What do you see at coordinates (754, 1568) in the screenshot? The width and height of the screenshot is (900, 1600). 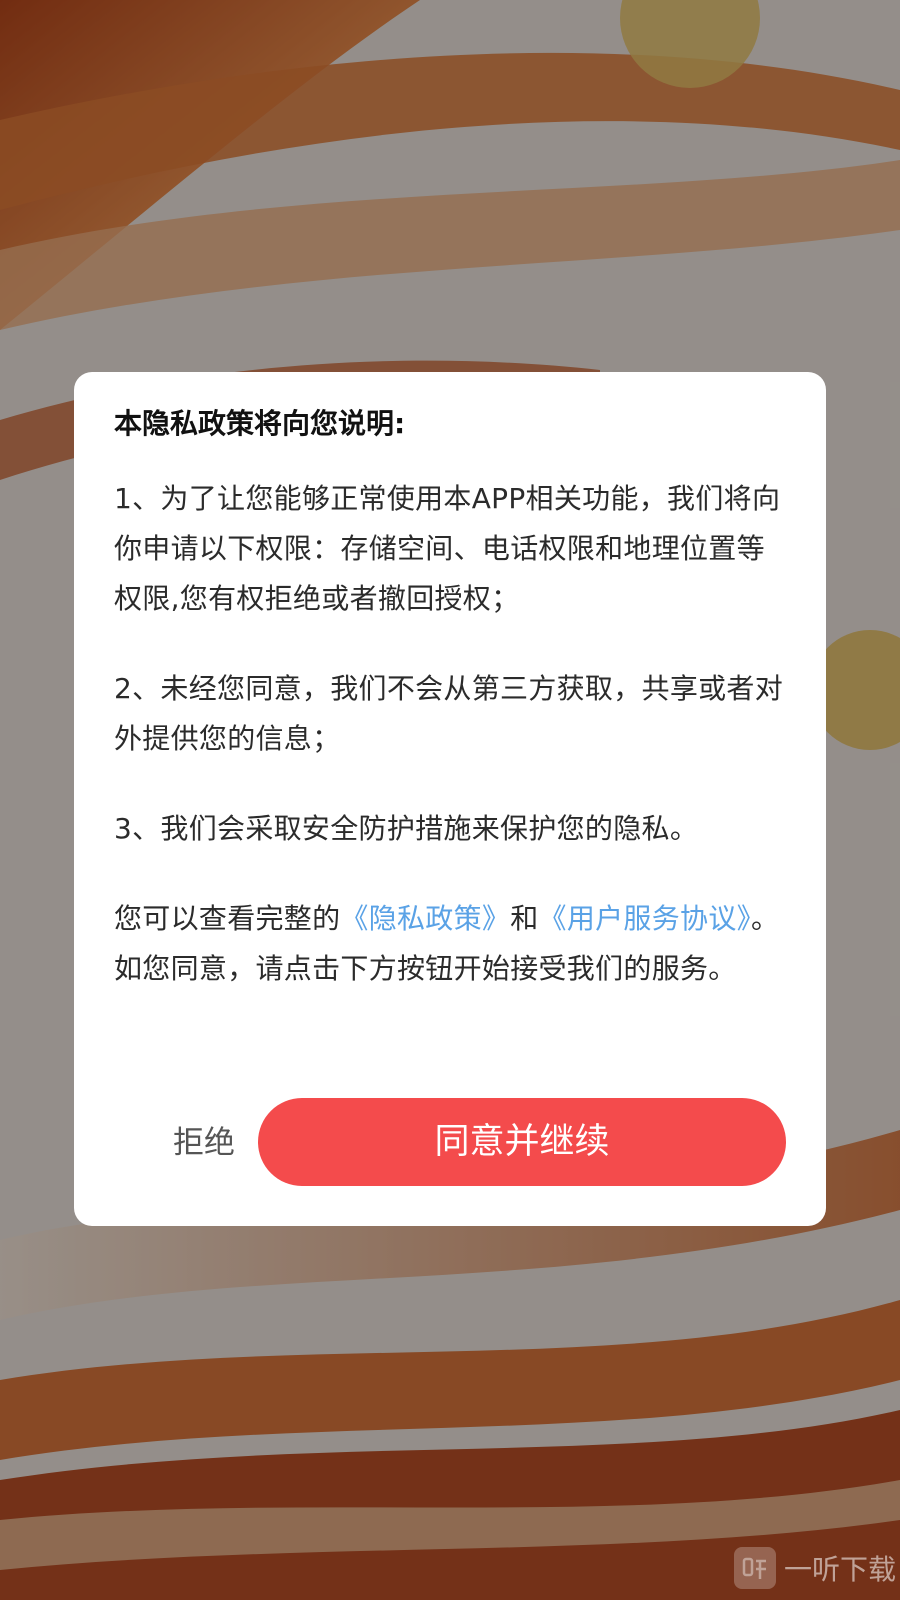 I see `listen-logo-icon` at bounding box center [754, 1568].